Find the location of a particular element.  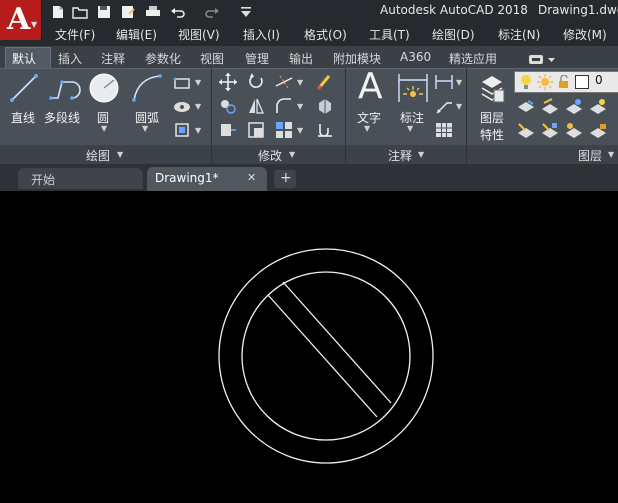

layer-color-swatch is located at coordinates (582, 82).